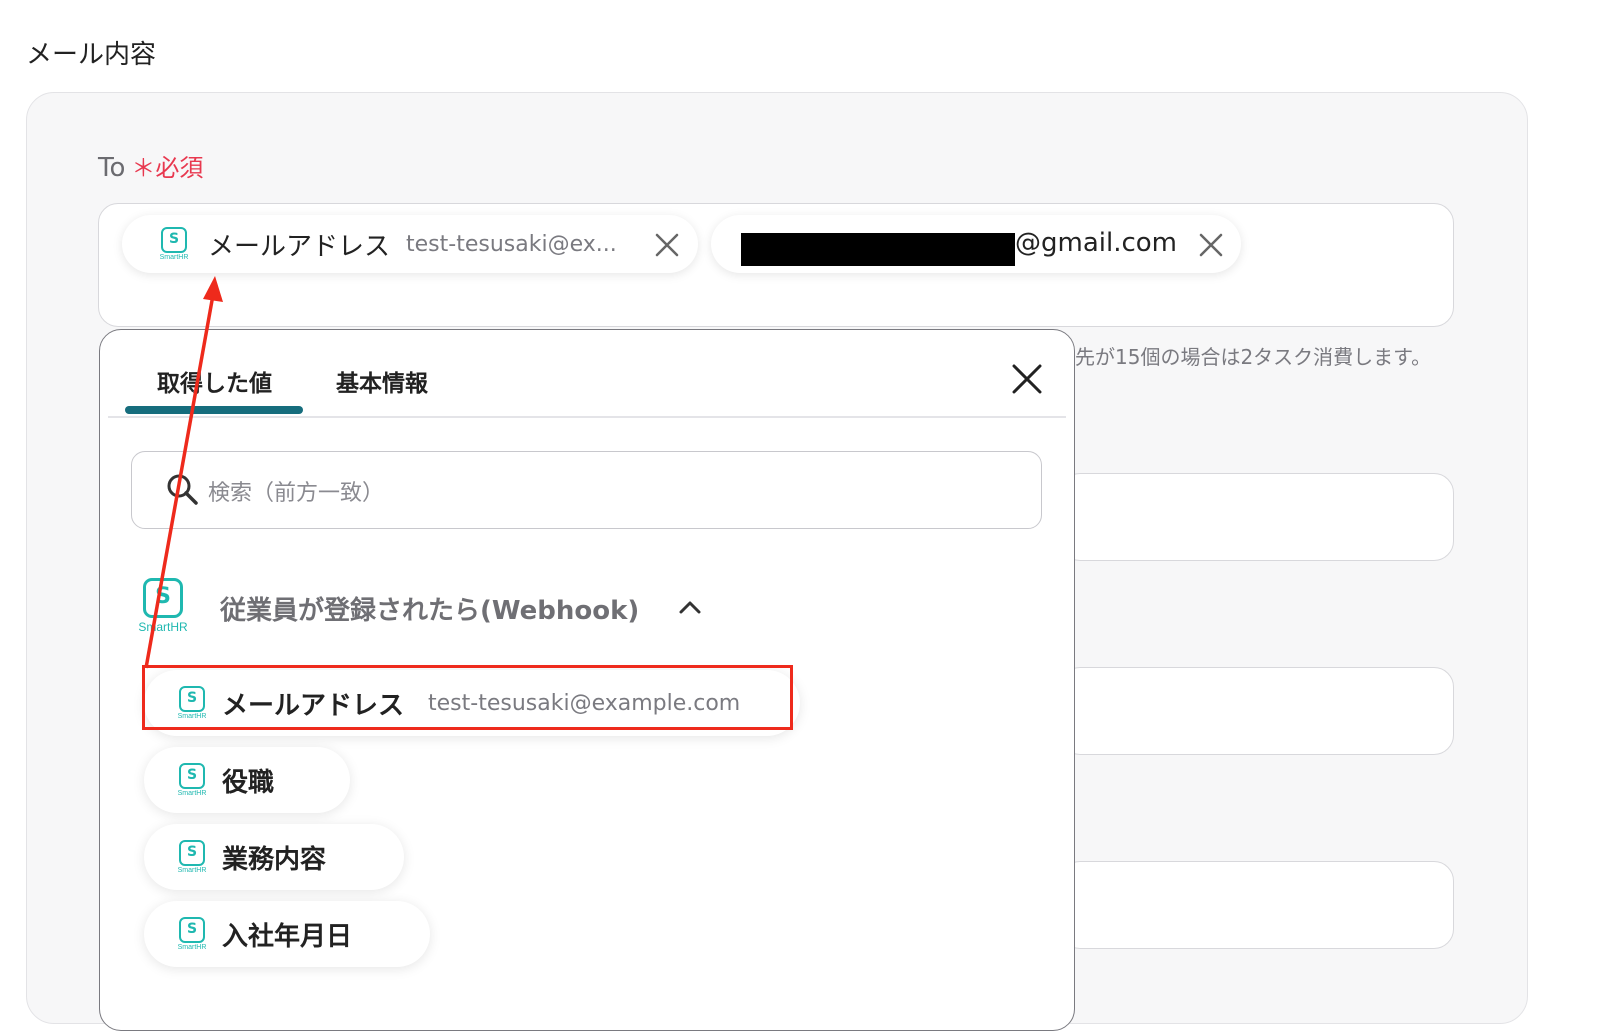 This screenshot has height=1031, width=1600. I want to click on tab-acquired-values: 取得した値, so click(214, 381).